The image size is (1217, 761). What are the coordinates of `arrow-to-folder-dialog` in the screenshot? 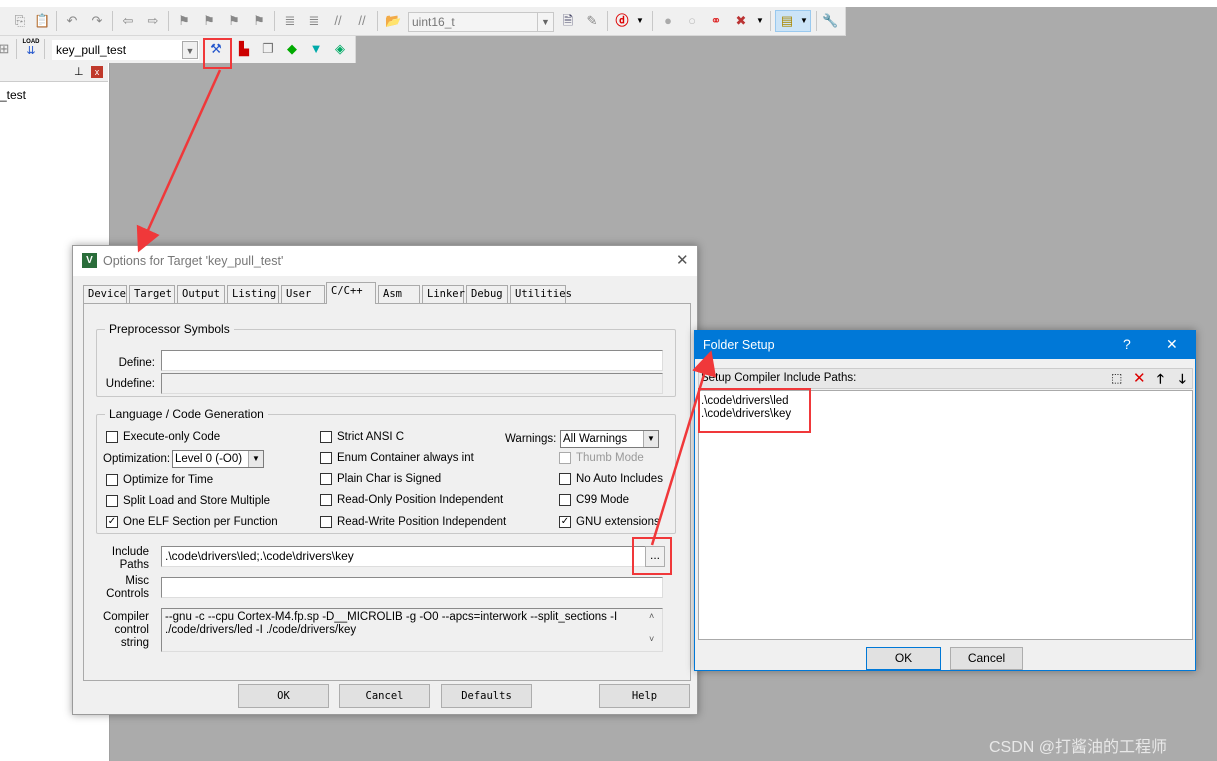 It's located at (683, 448).